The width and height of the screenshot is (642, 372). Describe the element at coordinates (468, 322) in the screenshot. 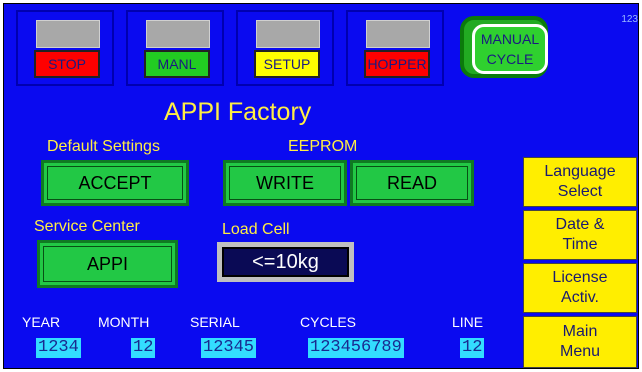

I see `line-label: LINE` at that location.